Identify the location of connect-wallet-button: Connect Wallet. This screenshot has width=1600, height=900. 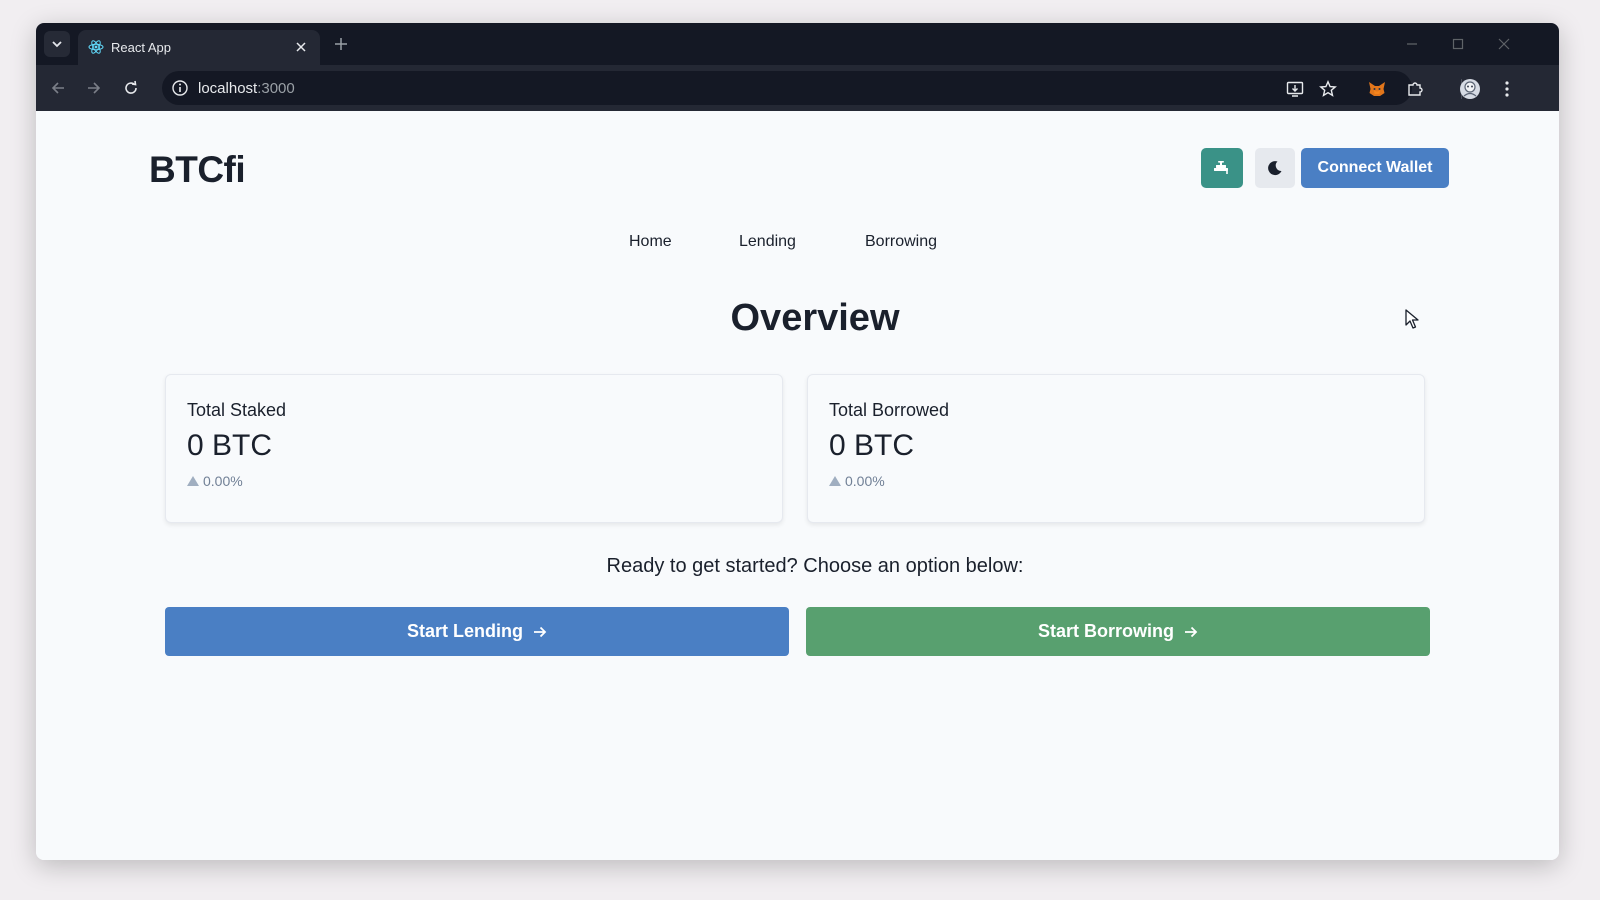
(1375, 168).